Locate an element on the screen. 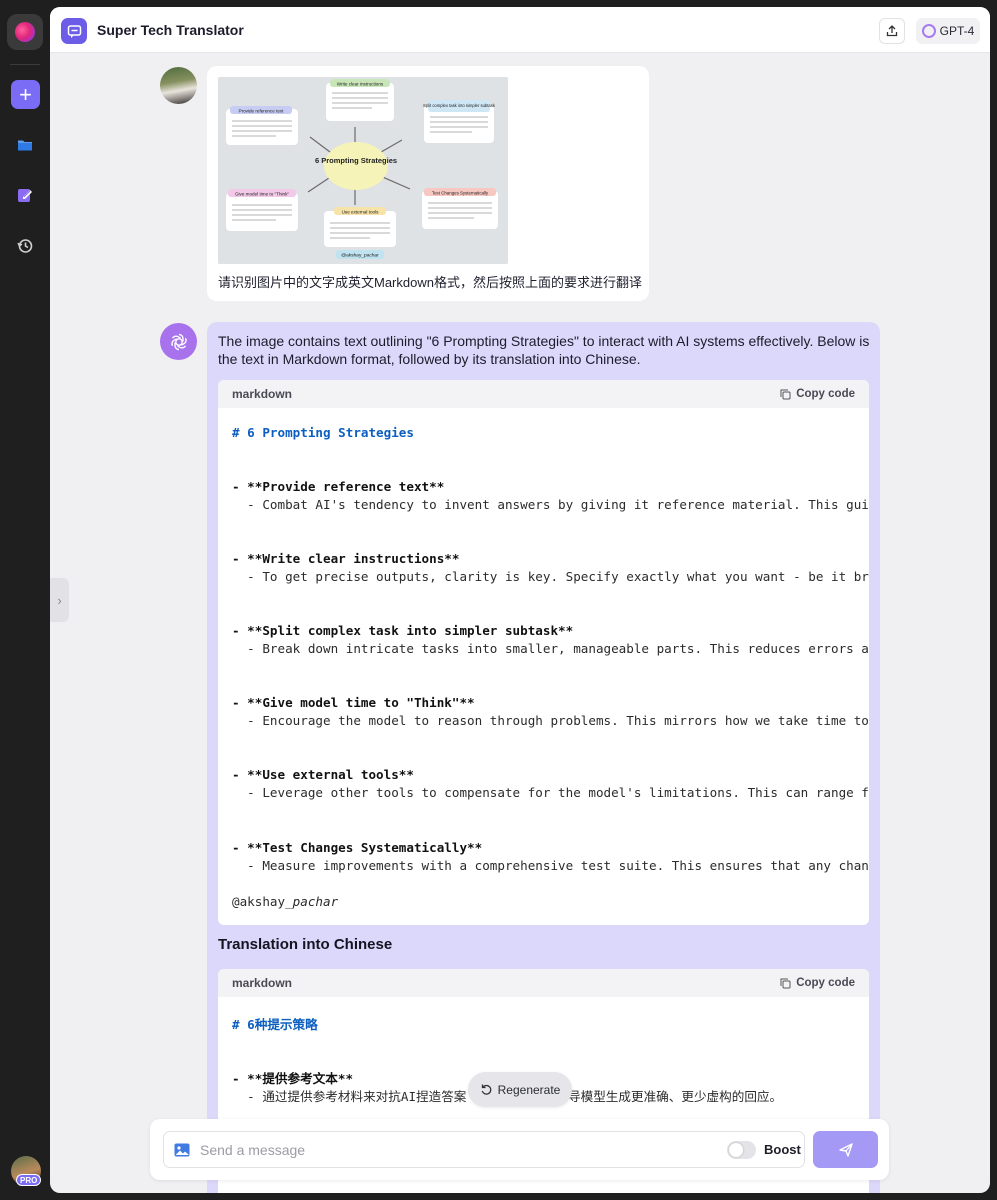 This screenshot has width=997, height=1200. send-icon is located at coordinates (845, 1149).